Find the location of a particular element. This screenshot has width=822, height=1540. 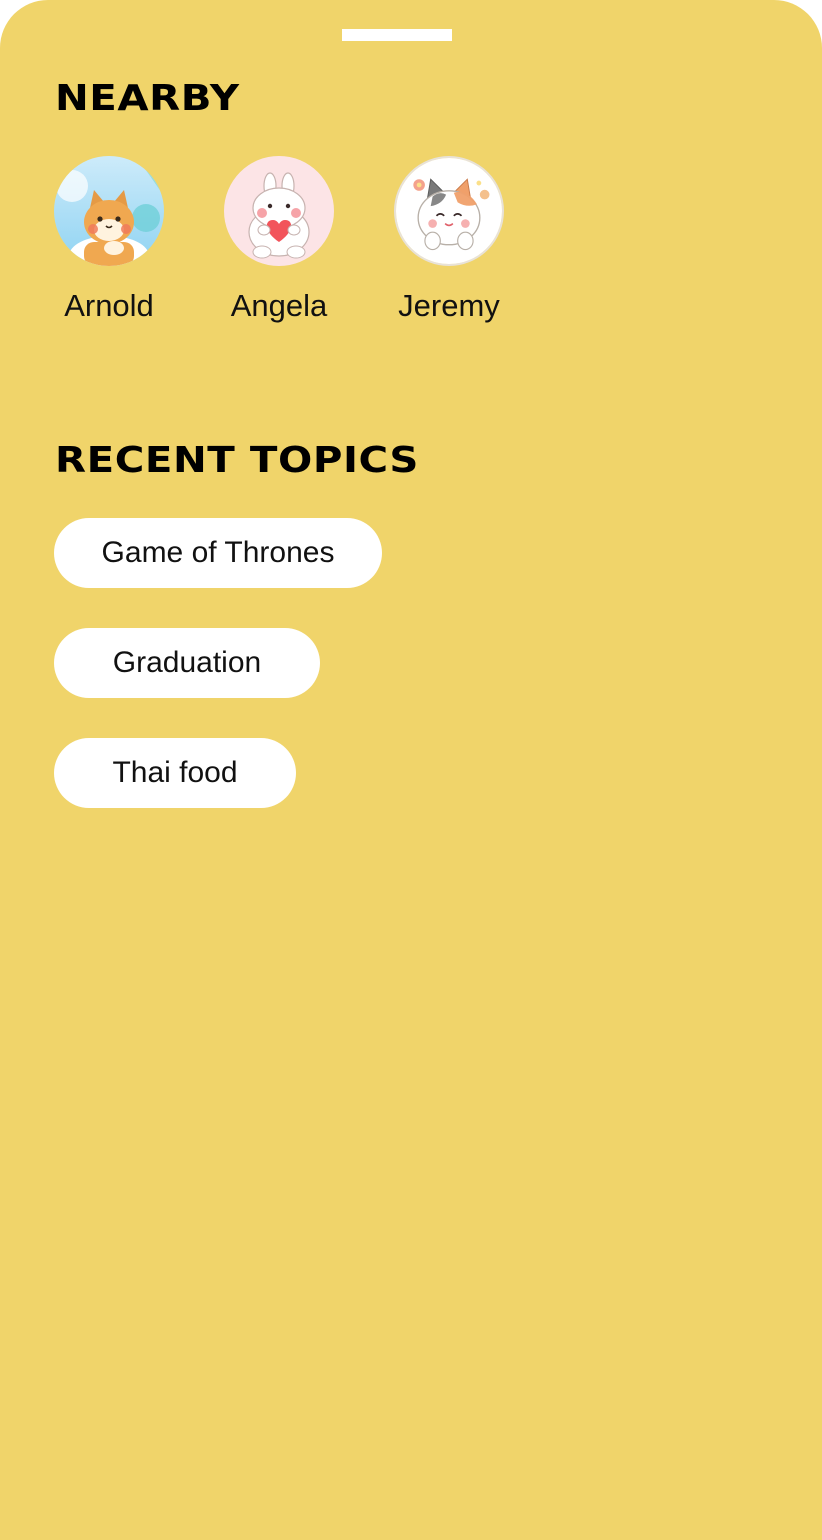

person-name: Arnold is located at coordinates (109, 305).